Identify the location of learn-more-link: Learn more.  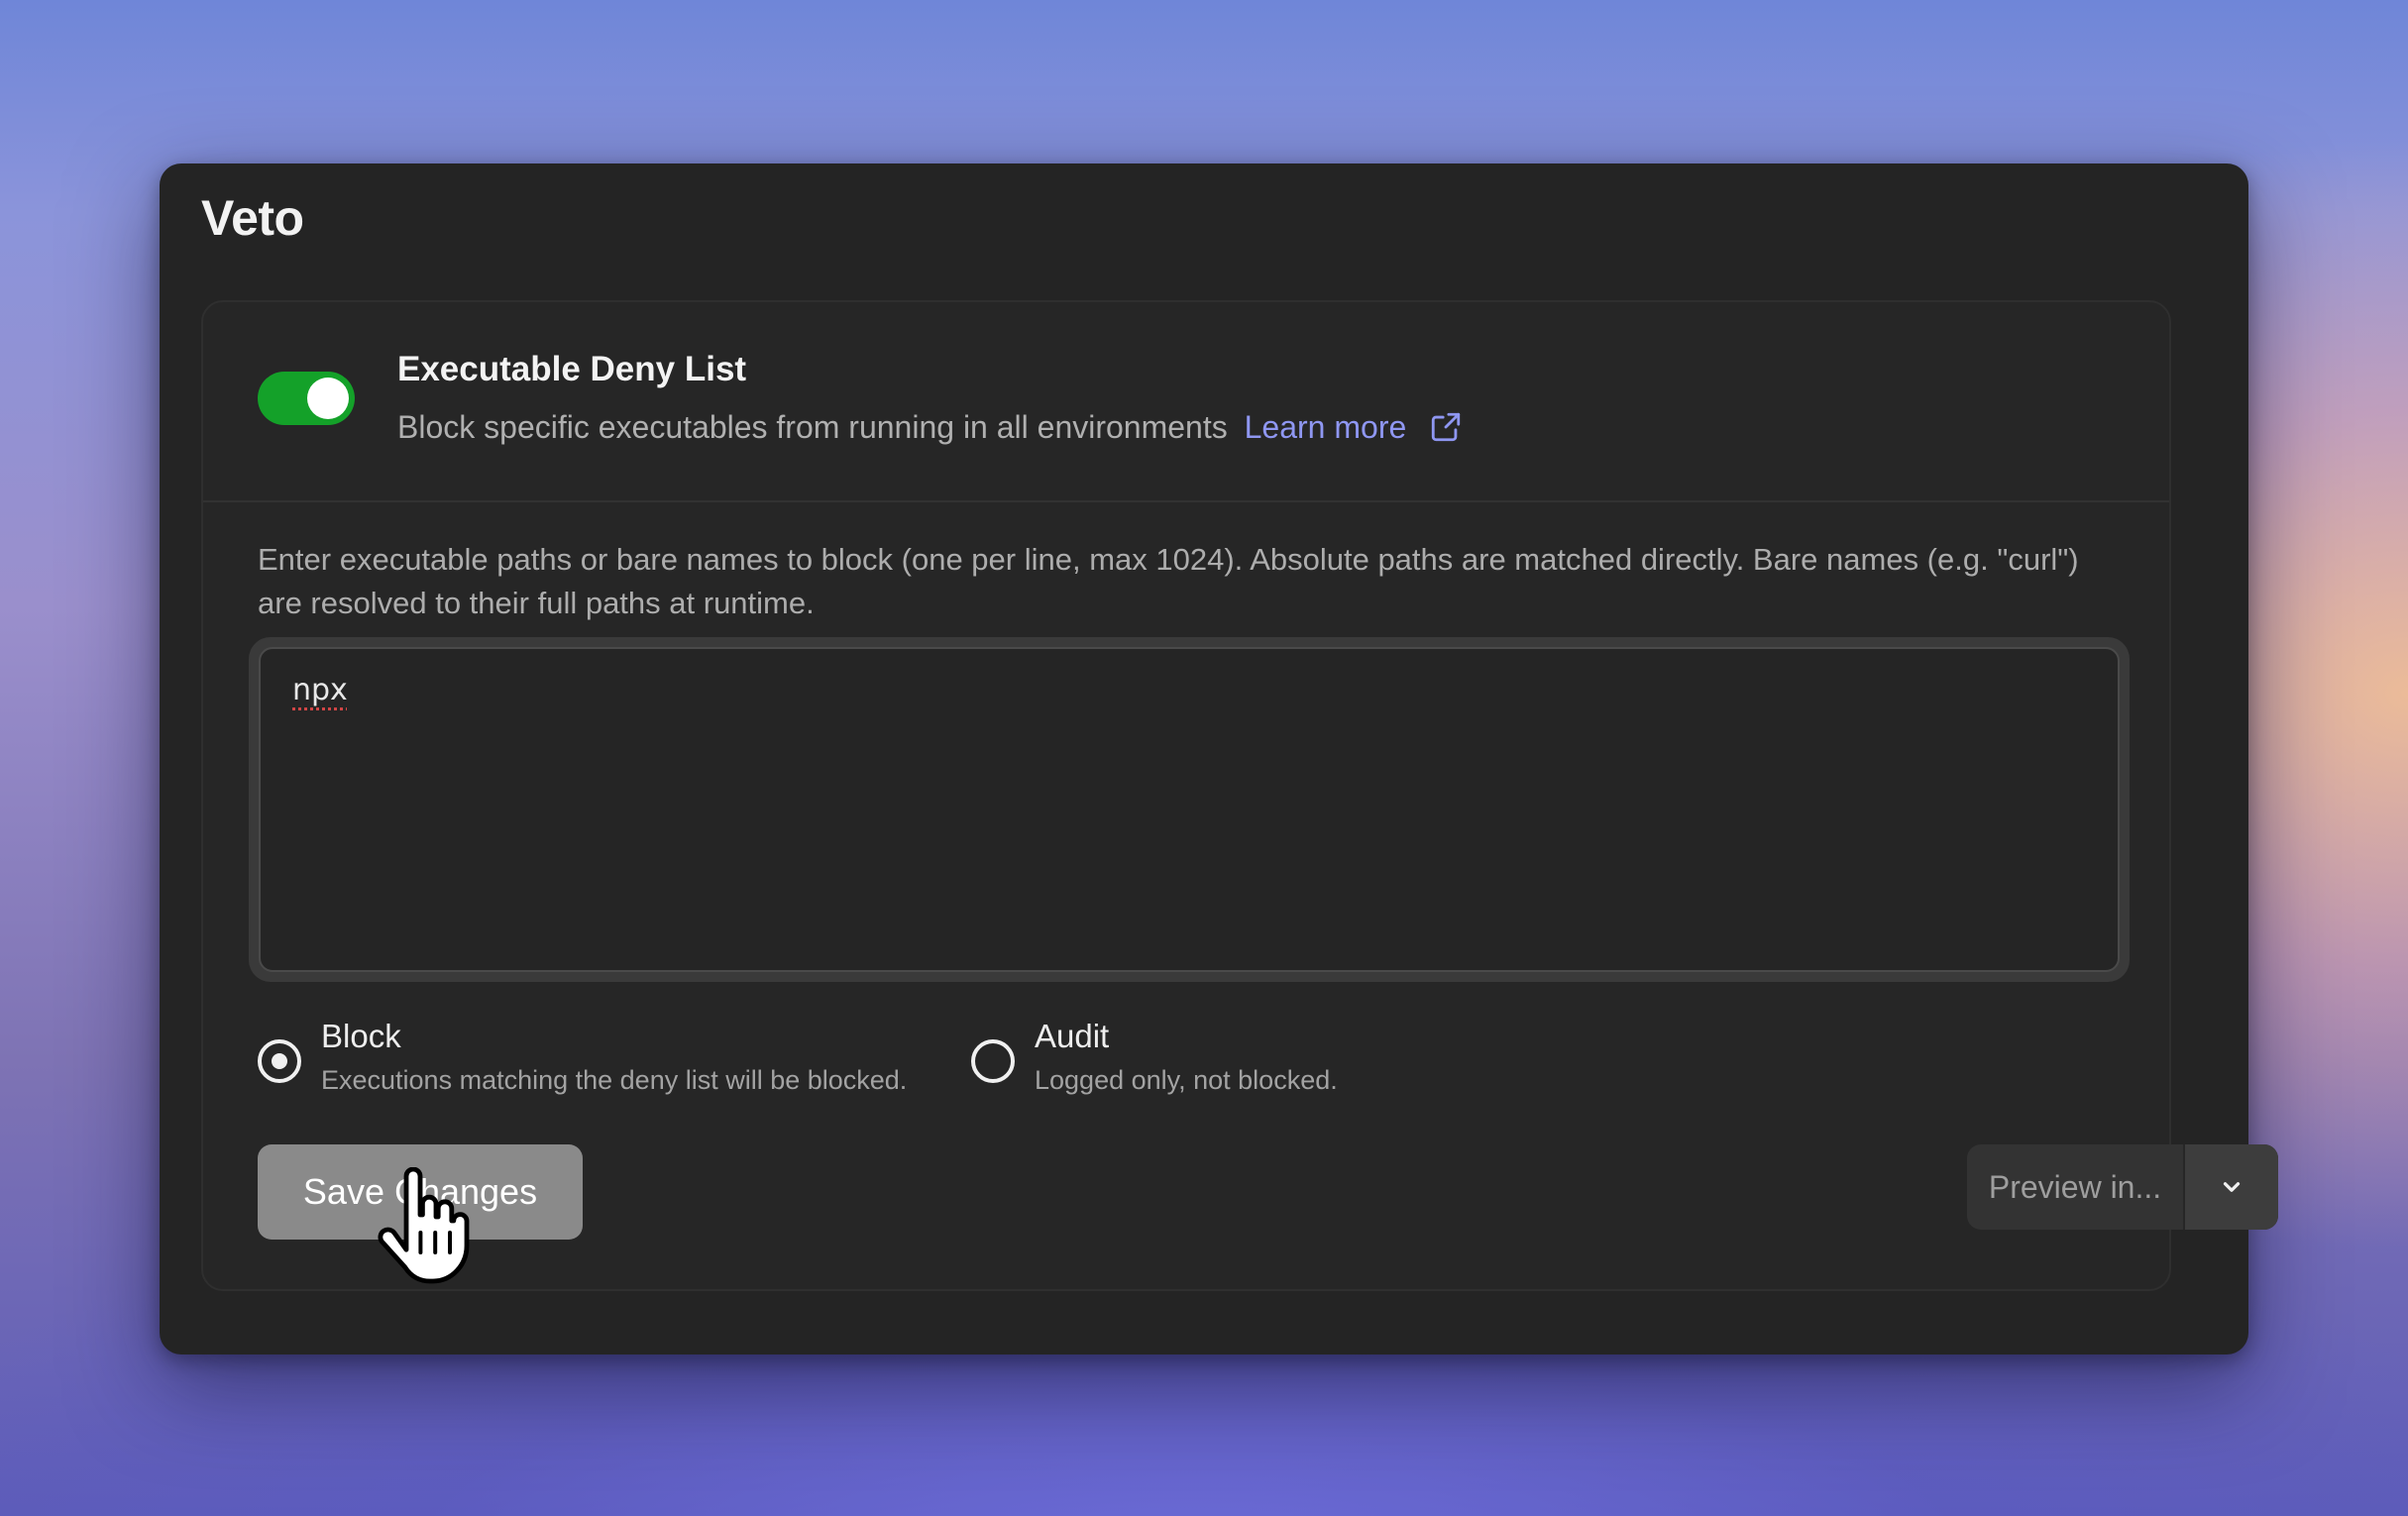
(1354, 427).